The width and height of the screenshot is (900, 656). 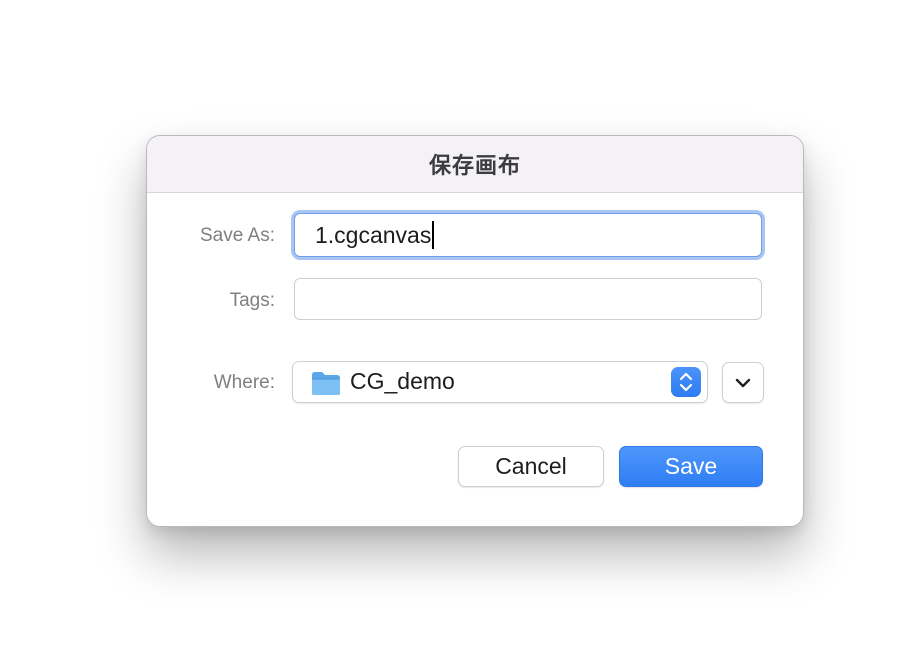 I want to click on tags-field, so click(x=528, y=299).